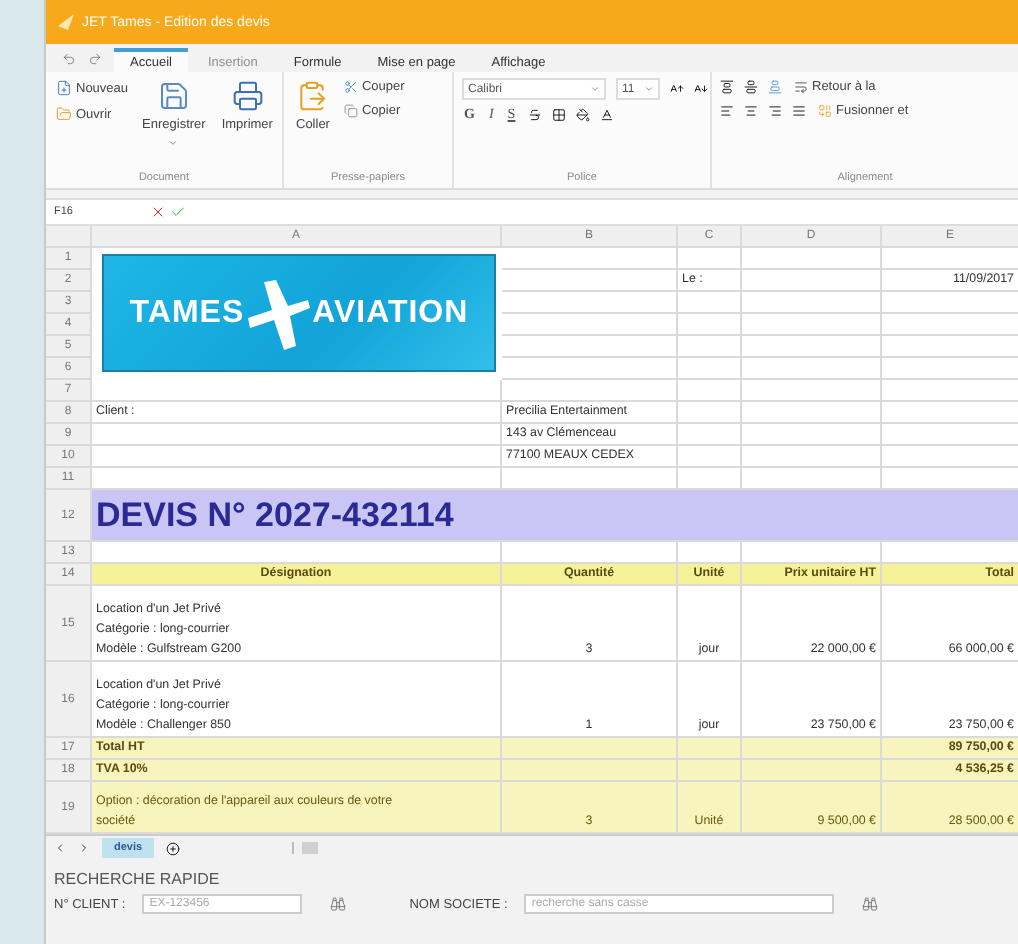  I want to click on fill-color-icon, so click(582, 114).